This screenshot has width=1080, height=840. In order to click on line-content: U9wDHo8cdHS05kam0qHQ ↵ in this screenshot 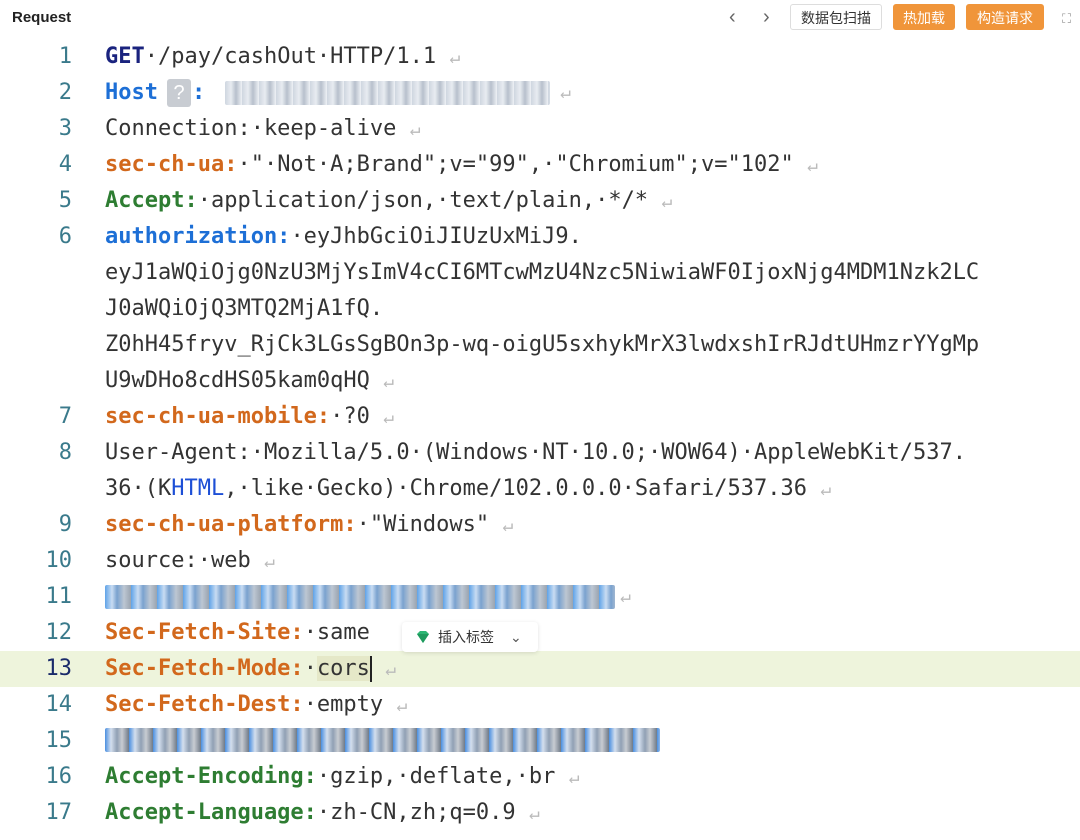, I will do `click(249, 380)`.